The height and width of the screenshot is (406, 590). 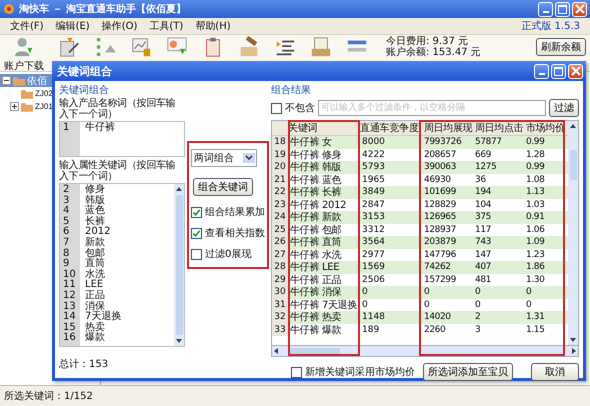 I want to click on pencil-document-icon, so click(x=69, y=47).